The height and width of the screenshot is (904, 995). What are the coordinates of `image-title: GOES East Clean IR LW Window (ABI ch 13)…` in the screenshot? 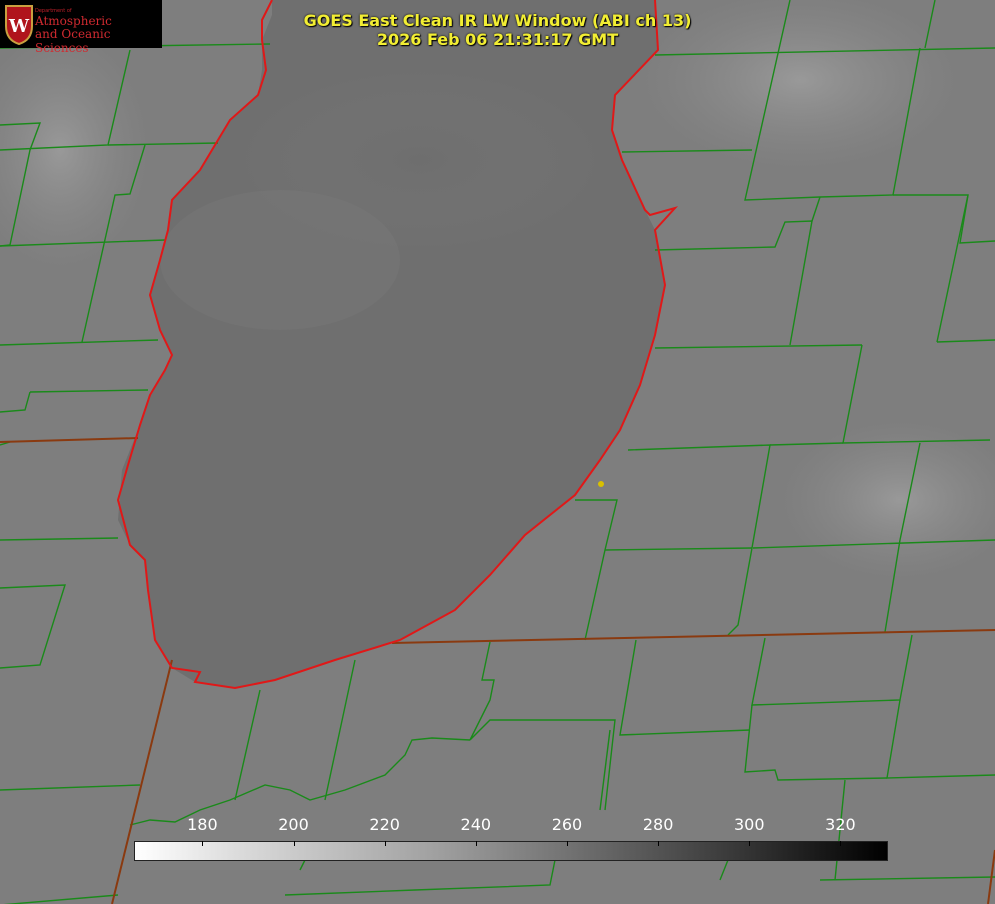 It's located at (497, 30).